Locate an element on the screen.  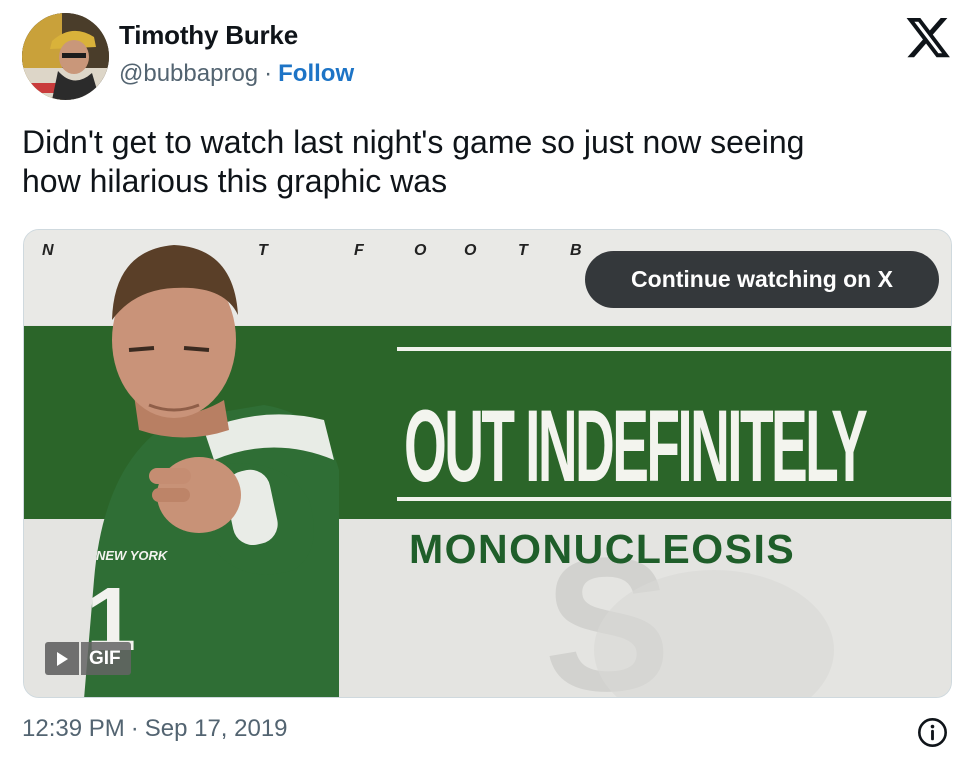
top-letter: F is located at coordinates (359, 250).